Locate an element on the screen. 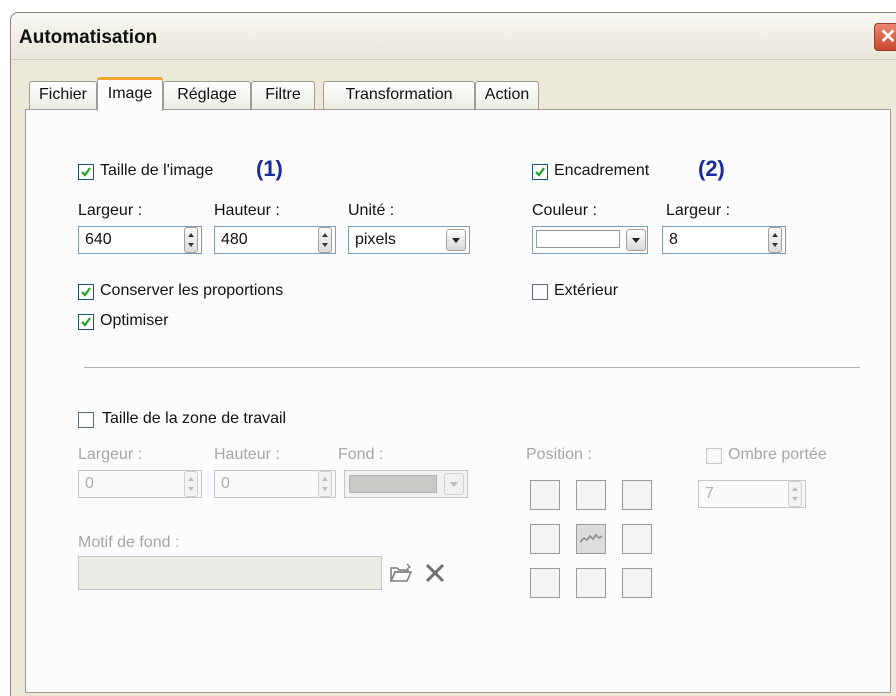  close-button: ✕ is located at coordinates (885, 37).